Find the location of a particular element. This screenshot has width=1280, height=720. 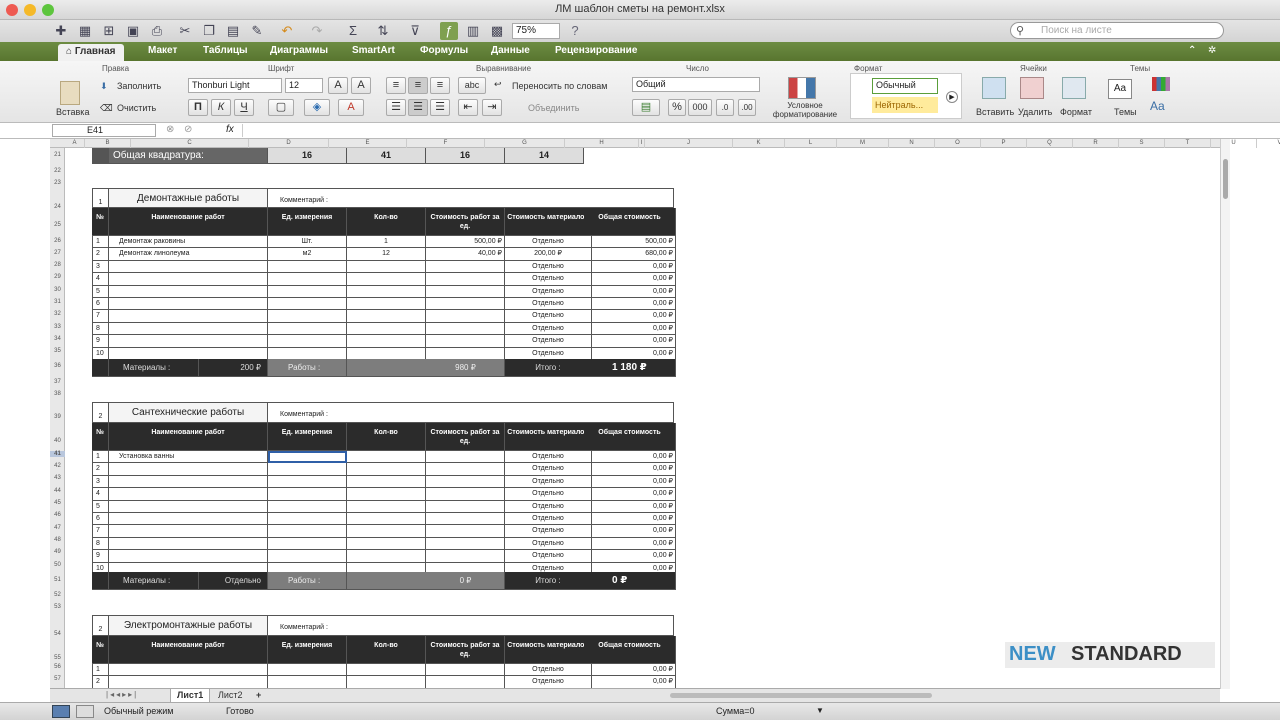

cost-cell: 500,00 ₽ is located at coordinates (465, 242).